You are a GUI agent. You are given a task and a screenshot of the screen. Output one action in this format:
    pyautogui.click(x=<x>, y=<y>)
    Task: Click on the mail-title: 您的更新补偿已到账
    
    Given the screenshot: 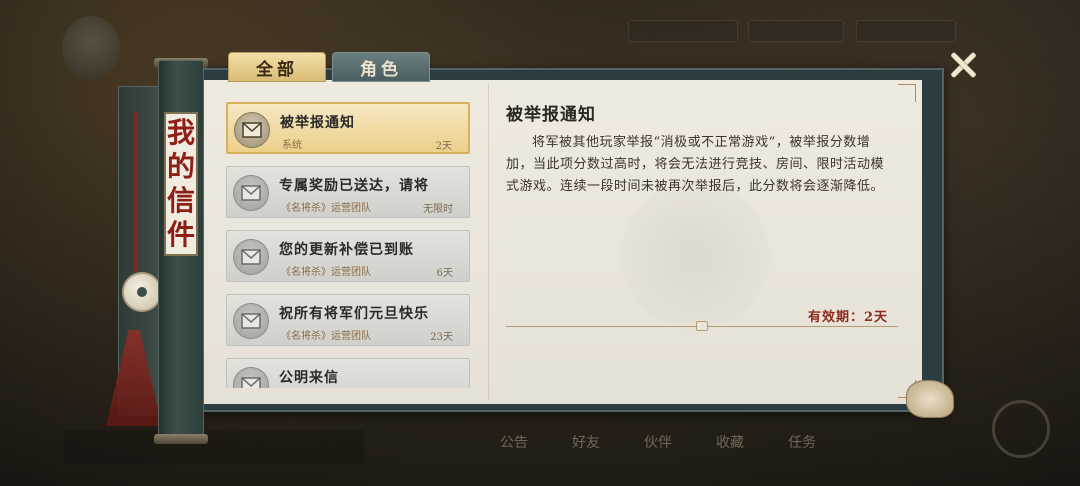 What is the action you would take?
    pyautogui.click(x=346, y=250)
    